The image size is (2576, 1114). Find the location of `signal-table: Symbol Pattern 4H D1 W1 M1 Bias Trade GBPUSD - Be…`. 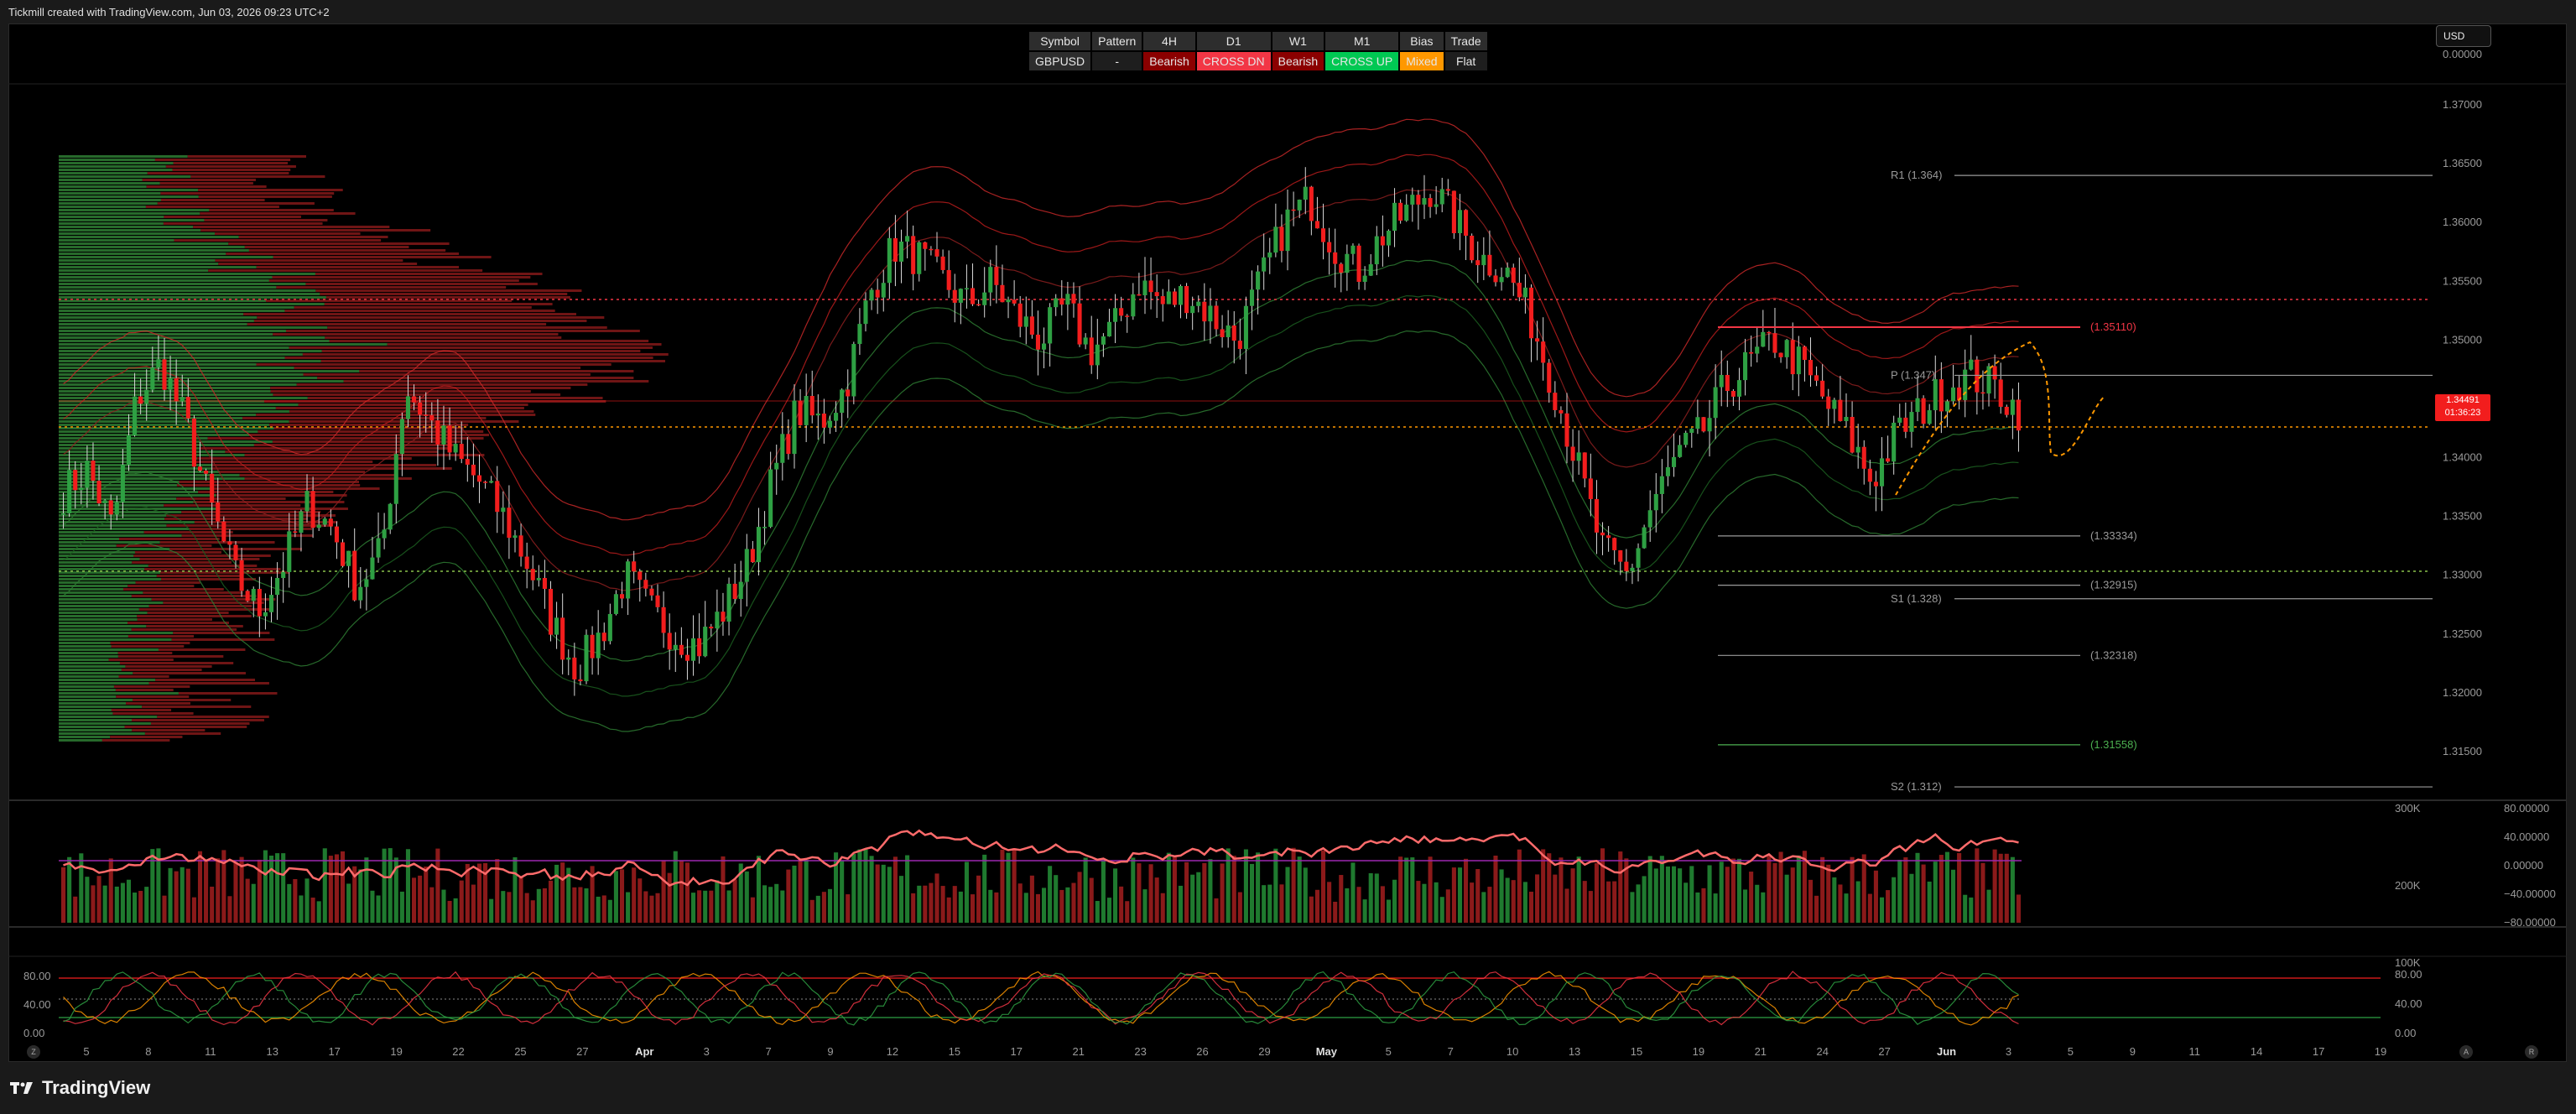

signal-table: Symbol Pattern 4H D1 W1 M1 Bias Trade GBPUSD - Be… is located at coordinates (1258, 51).